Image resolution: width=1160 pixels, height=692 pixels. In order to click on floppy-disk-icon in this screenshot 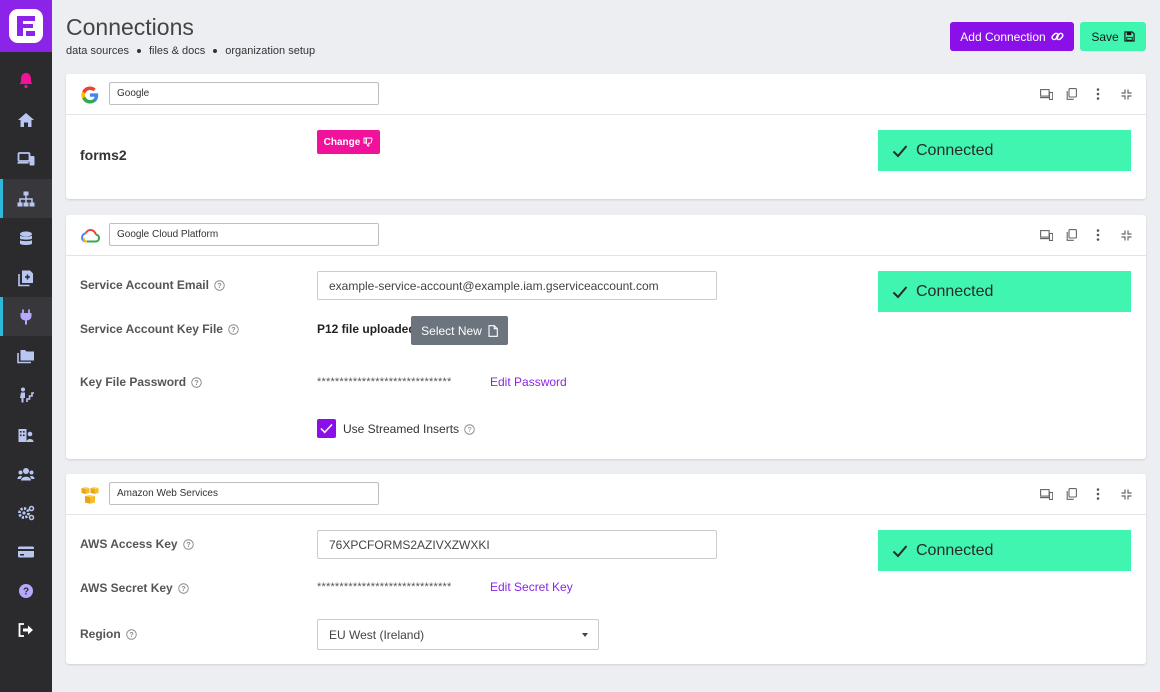, I will do `click(1129, 36)`.